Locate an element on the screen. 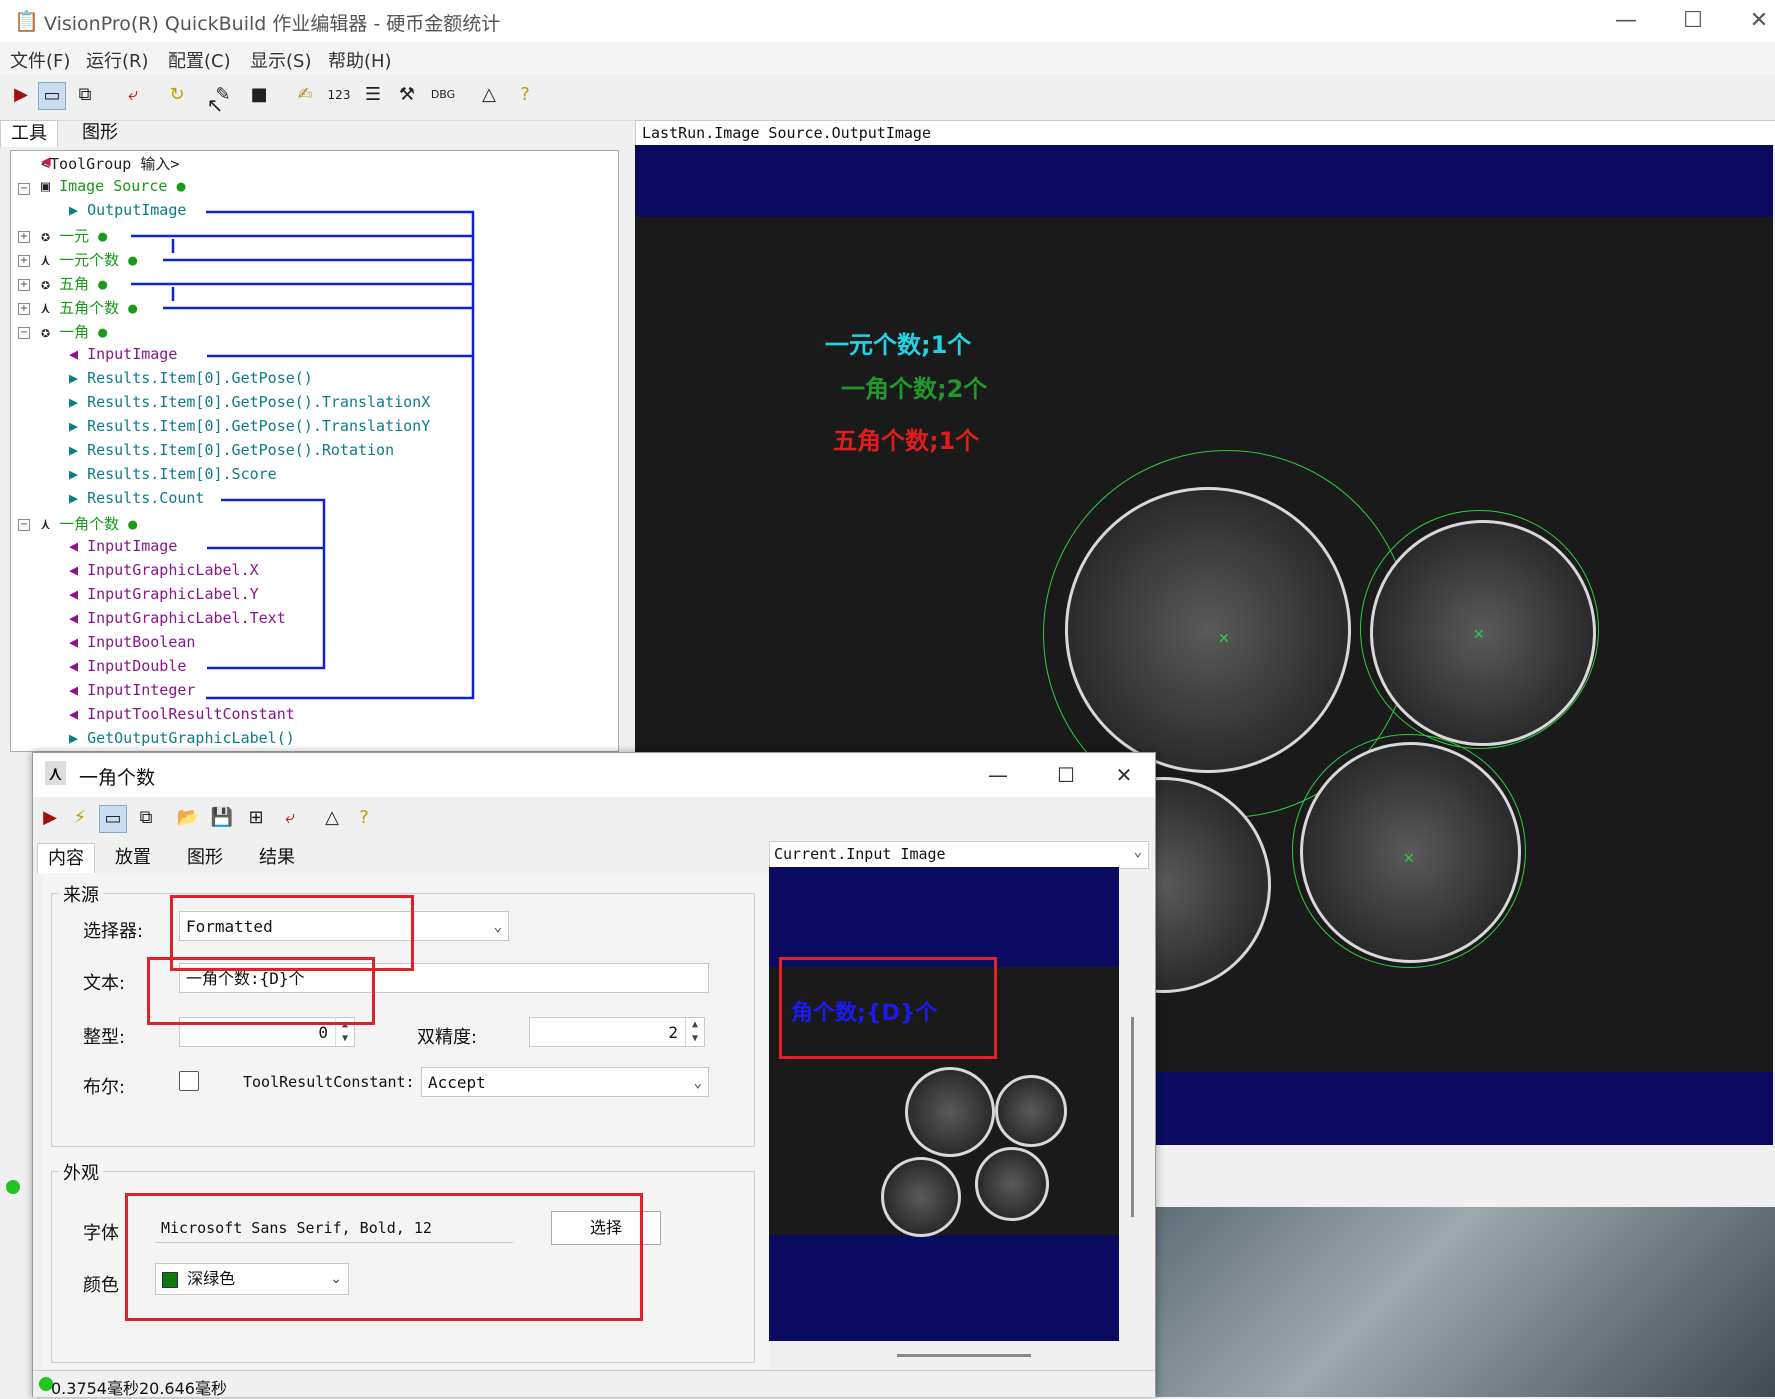 This screenshot has width=1775, height=1399. tree-node: ◀ InputBoolean is located at coordinates (132, 642).